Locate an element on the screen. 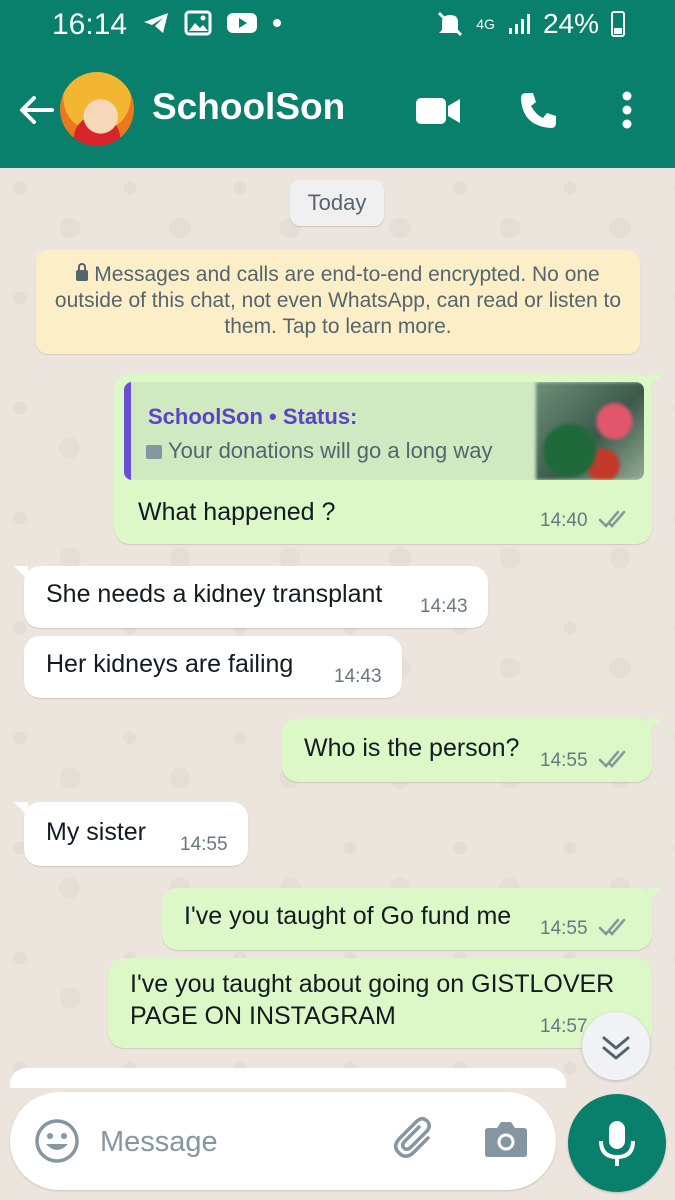  image-icon is located at coordinates (154, 452).